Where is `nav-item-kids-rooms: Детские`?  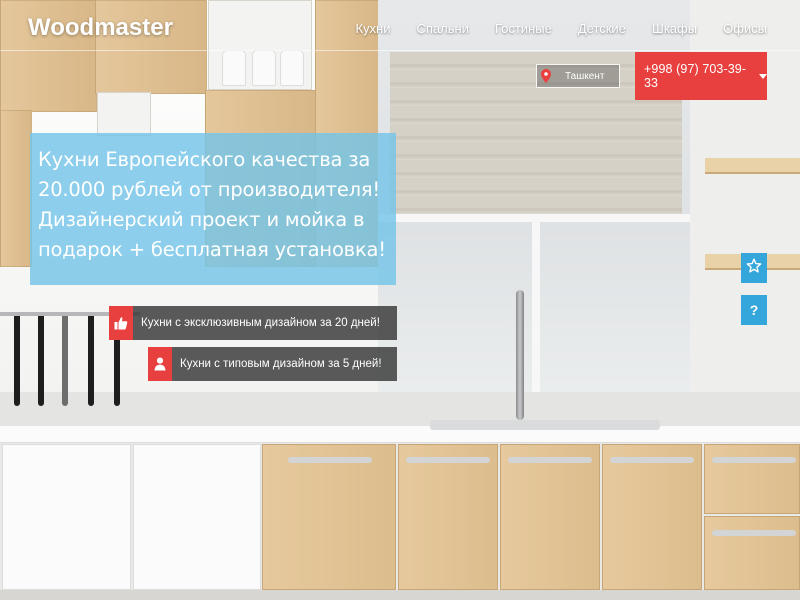
nav-item-kids-rooms: Детские is located at coordinates (602, 28).